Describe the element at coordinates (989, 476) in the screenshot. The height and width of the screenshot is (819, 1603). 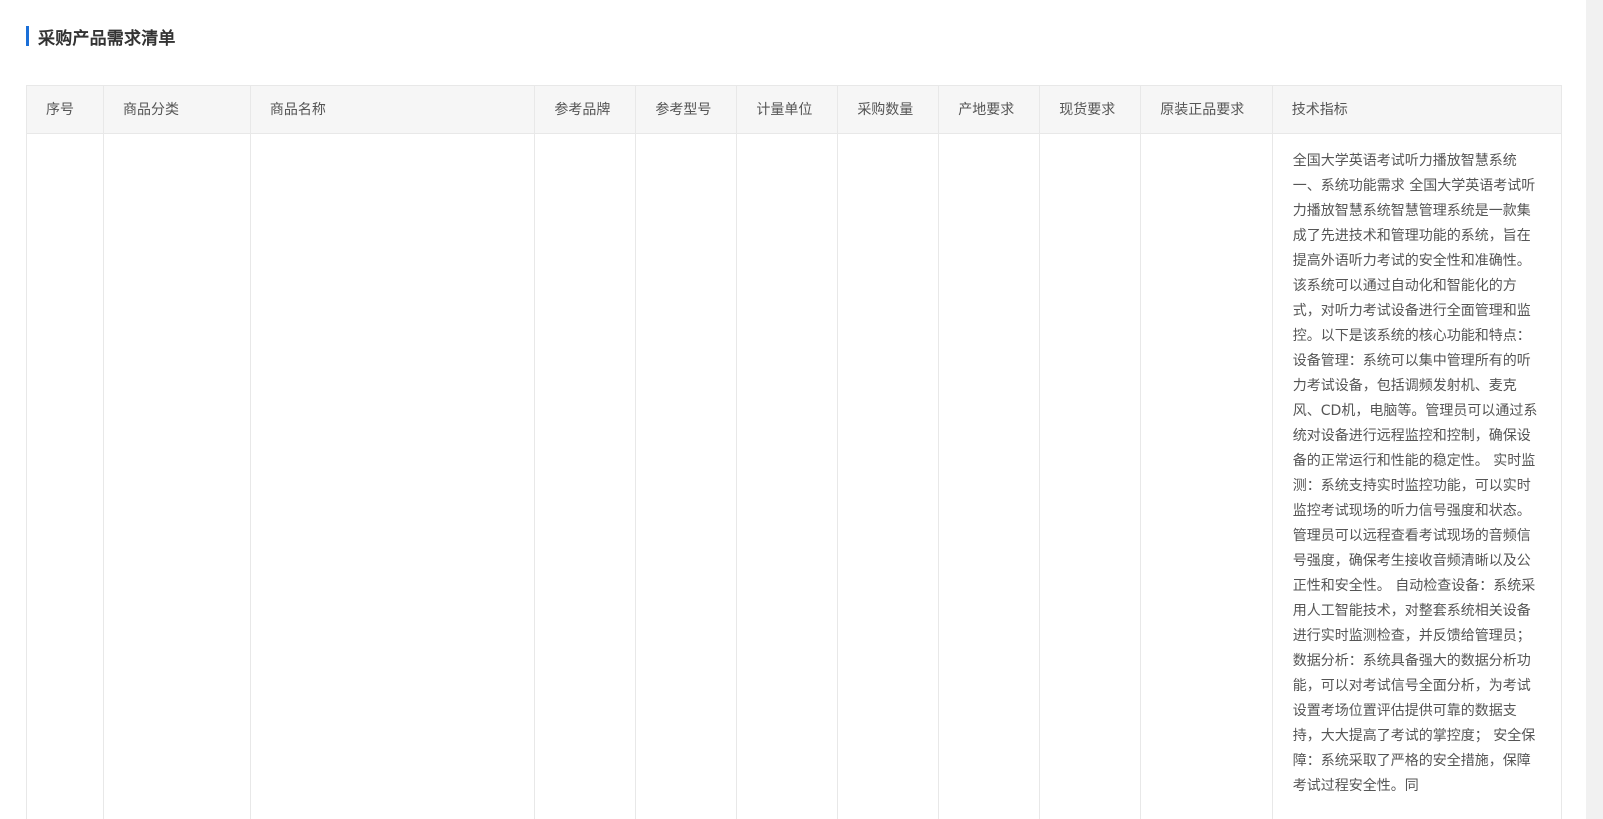
I see `cell-origin` at that location.